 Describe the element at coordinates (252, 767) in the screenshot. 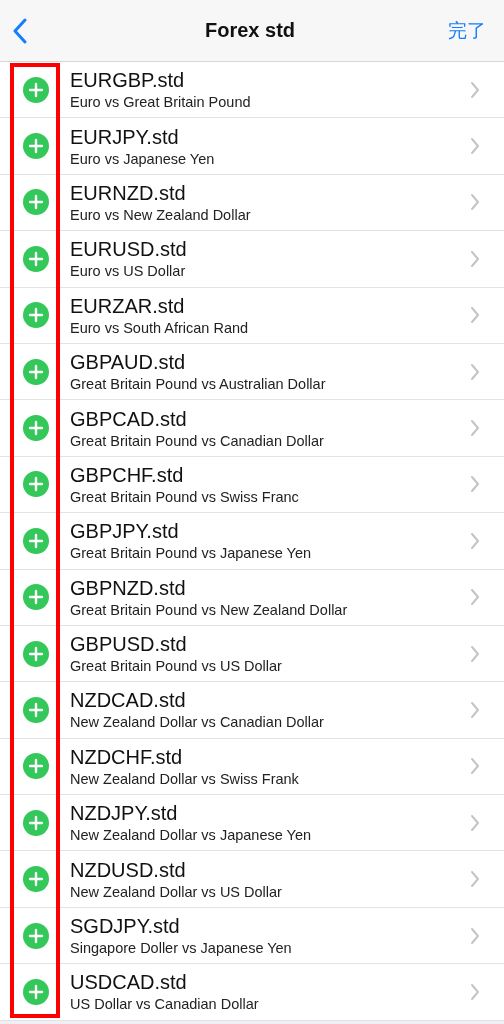

I see `symbol-row: NZDCHF.std New Zealand Dollar vs Swiss Frank` at that location.